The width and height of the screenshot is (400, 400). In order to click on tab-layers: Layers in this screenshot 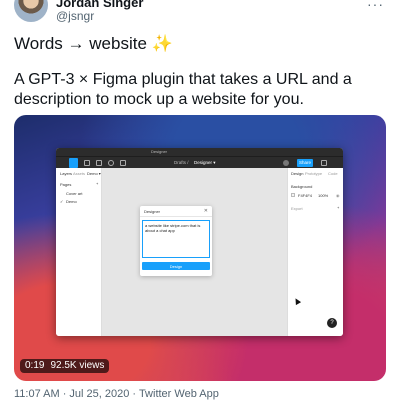, I will do `click(66, 173)`.